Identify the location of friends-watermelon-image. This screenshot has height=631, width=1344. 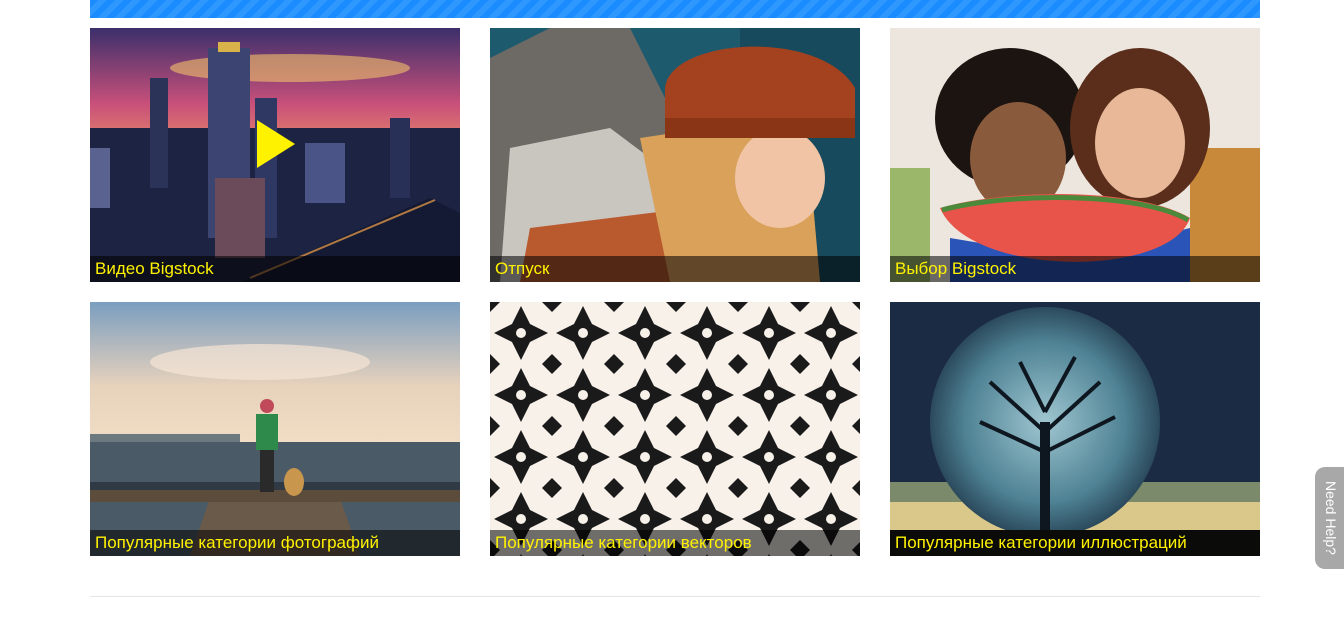
(1075, 155).